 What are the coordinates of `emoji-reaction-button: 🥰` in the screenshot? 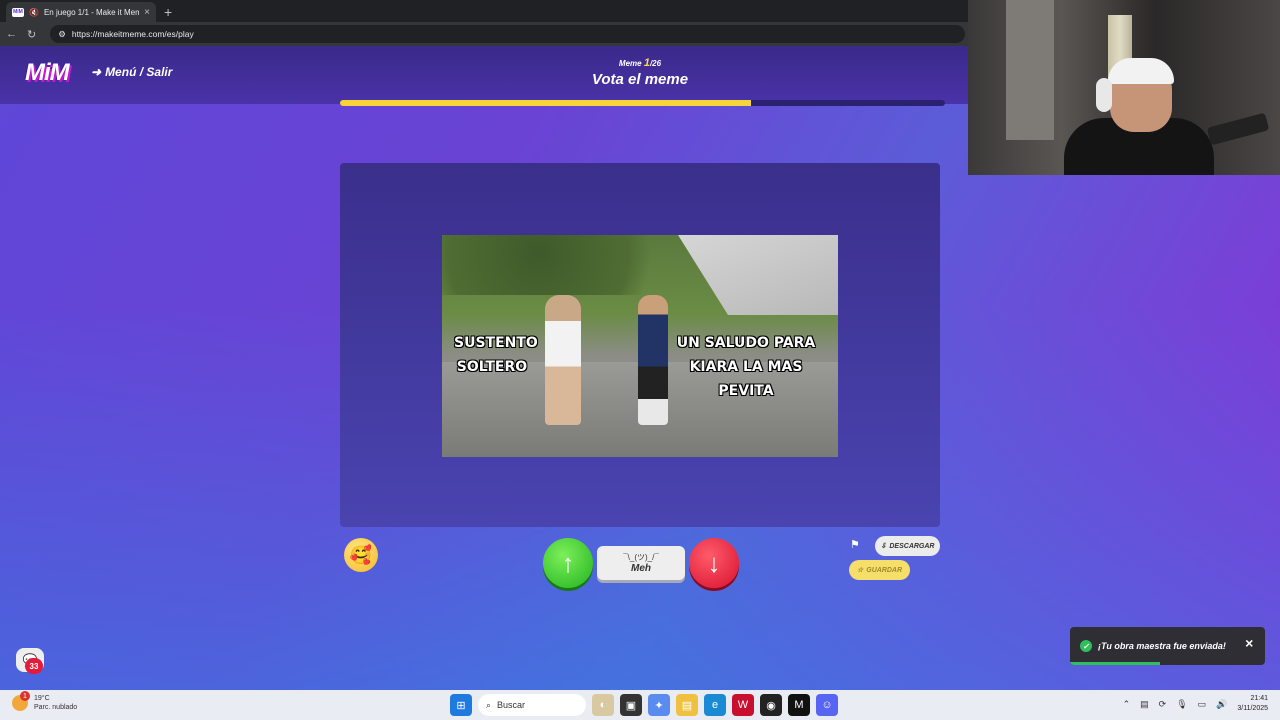 It's located at (361, 555).